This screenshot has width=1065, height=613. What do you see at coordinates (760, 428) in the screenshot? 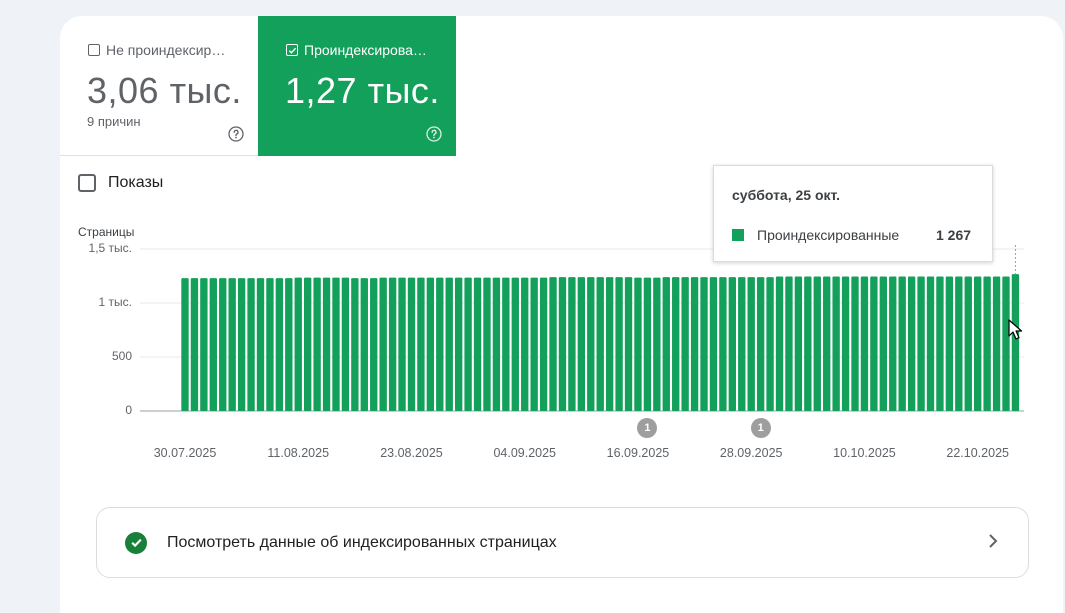
I see `annotation-marker: 1` at bounding box center [760, 428].